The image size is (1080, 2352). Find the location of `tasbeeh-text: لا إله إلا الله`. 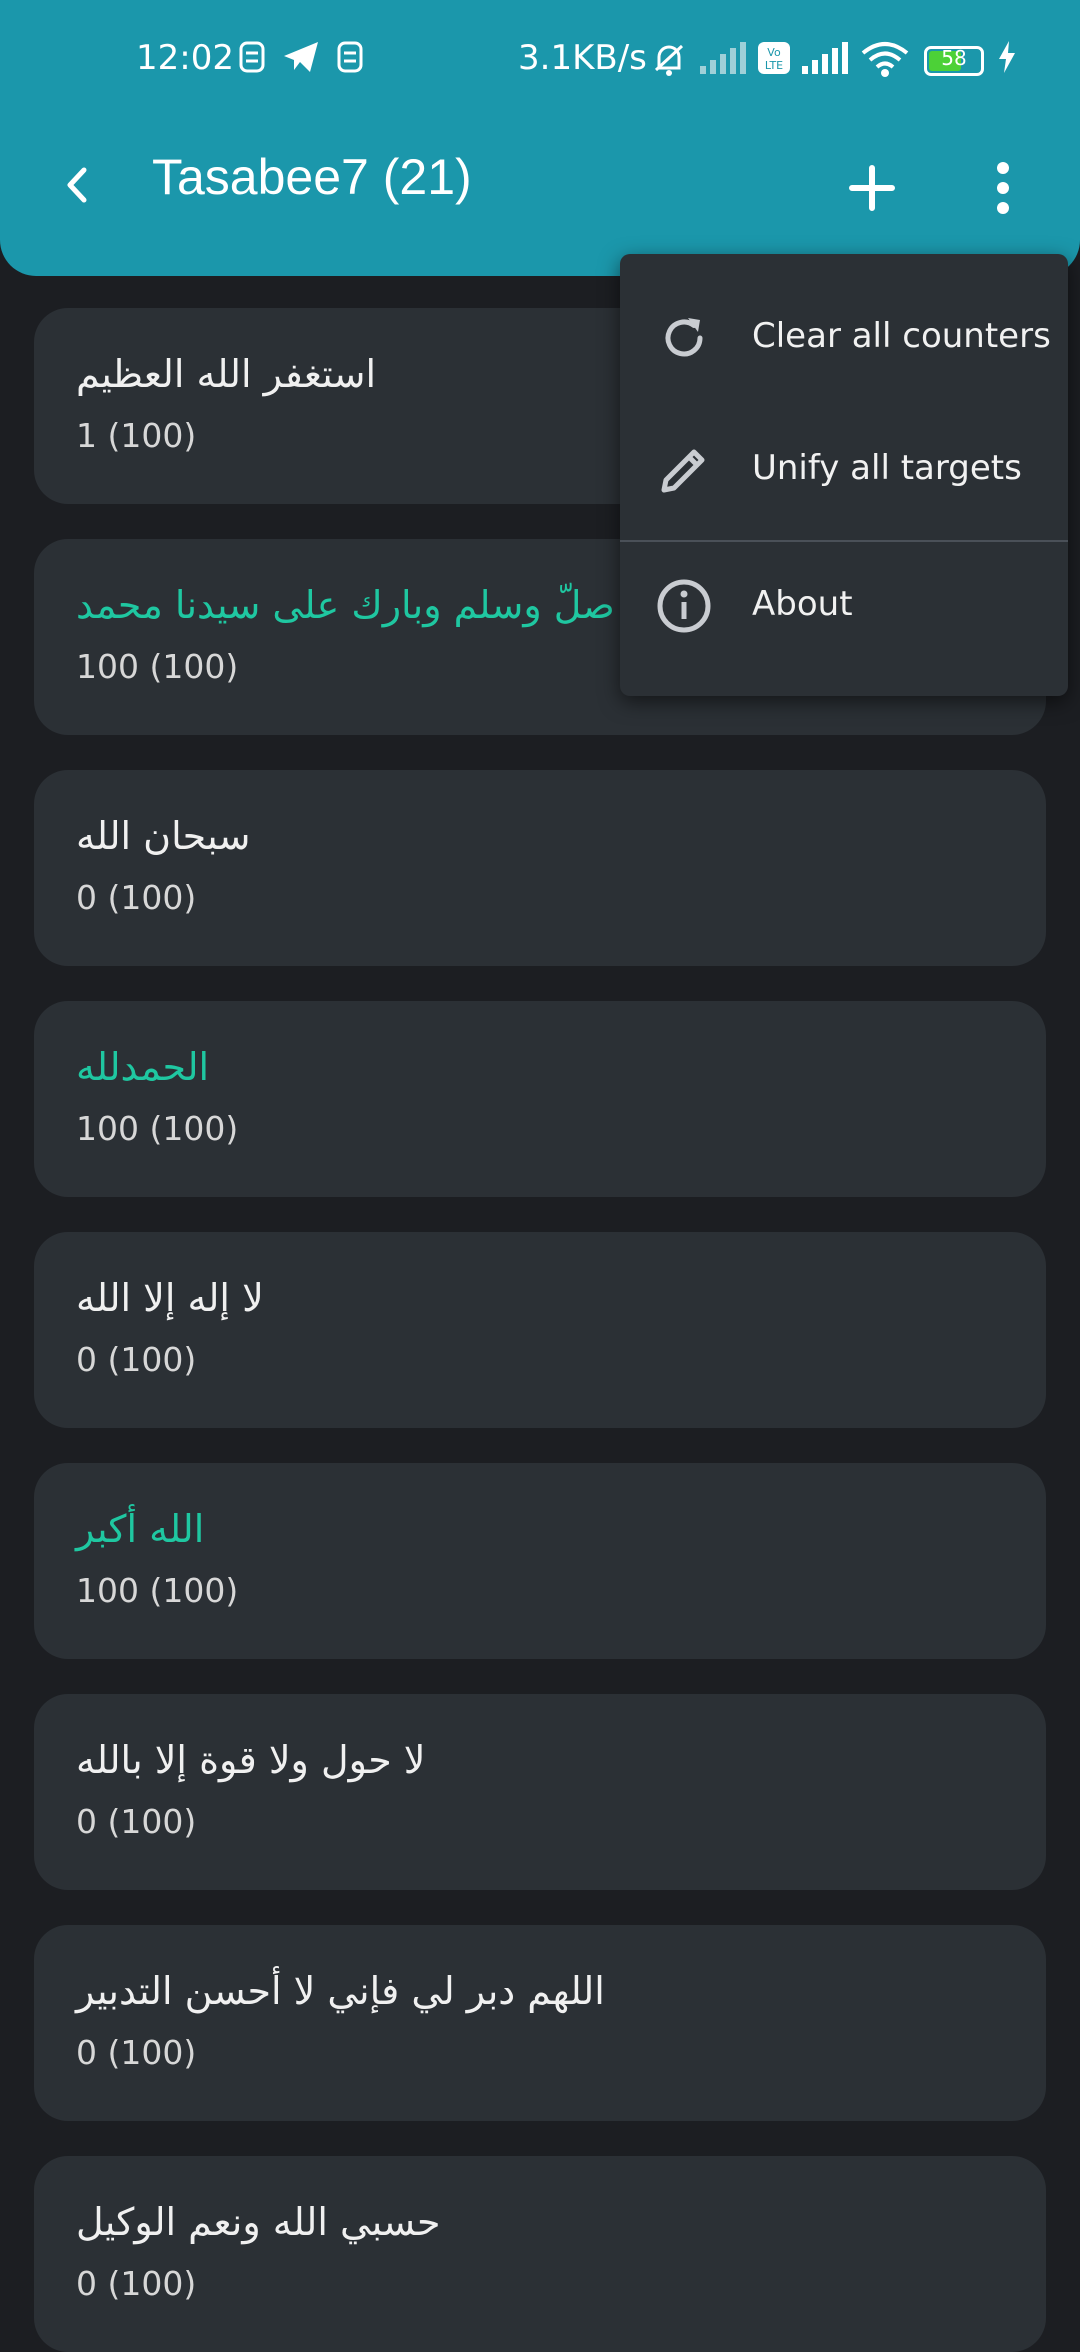

tasbeeh-text: لا إله إلا الله is located at coordinates (170, 1298).